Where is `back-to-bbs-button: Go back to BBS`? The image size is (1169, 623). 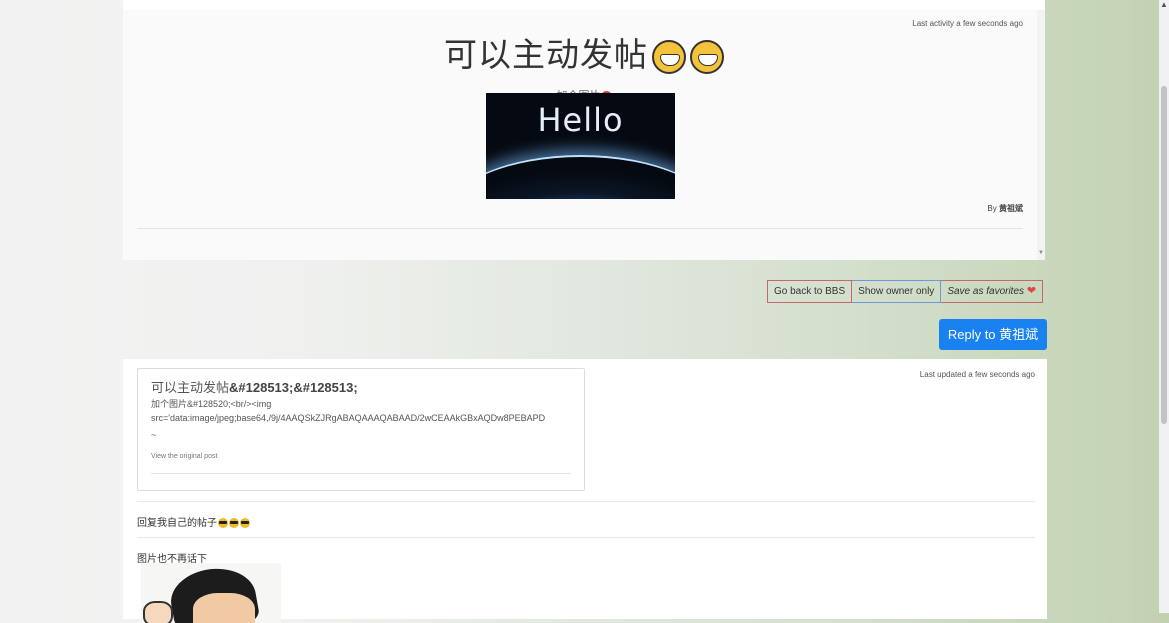 back-to-bbs-button: Go back to BBS is located at coordinates (810, 291).